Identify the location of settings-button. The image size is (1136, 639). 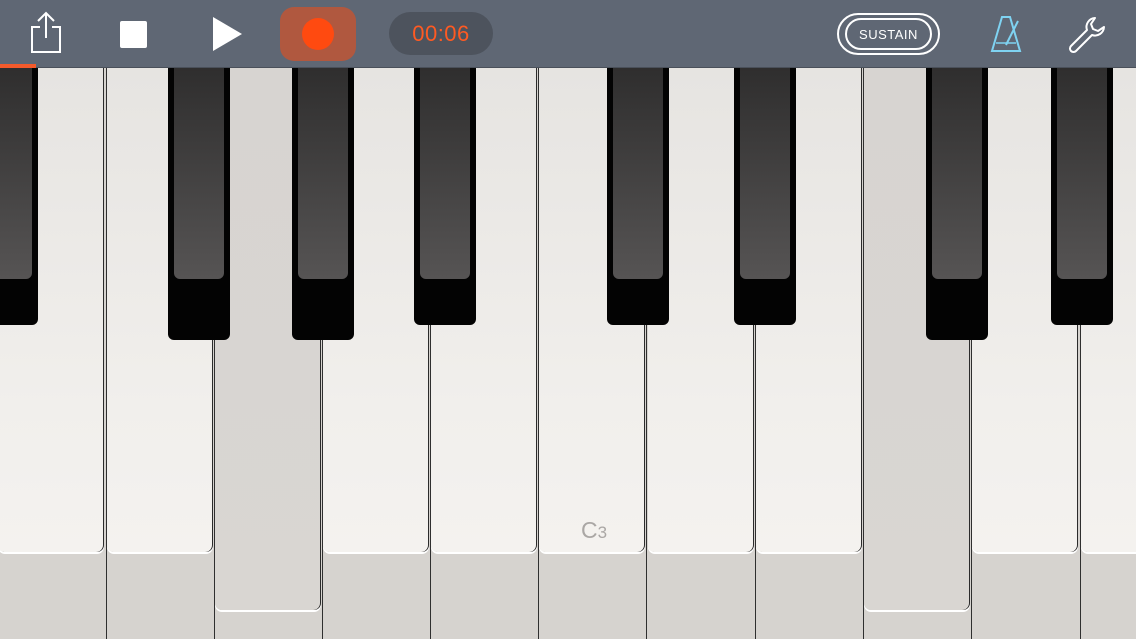
(1087, 35).